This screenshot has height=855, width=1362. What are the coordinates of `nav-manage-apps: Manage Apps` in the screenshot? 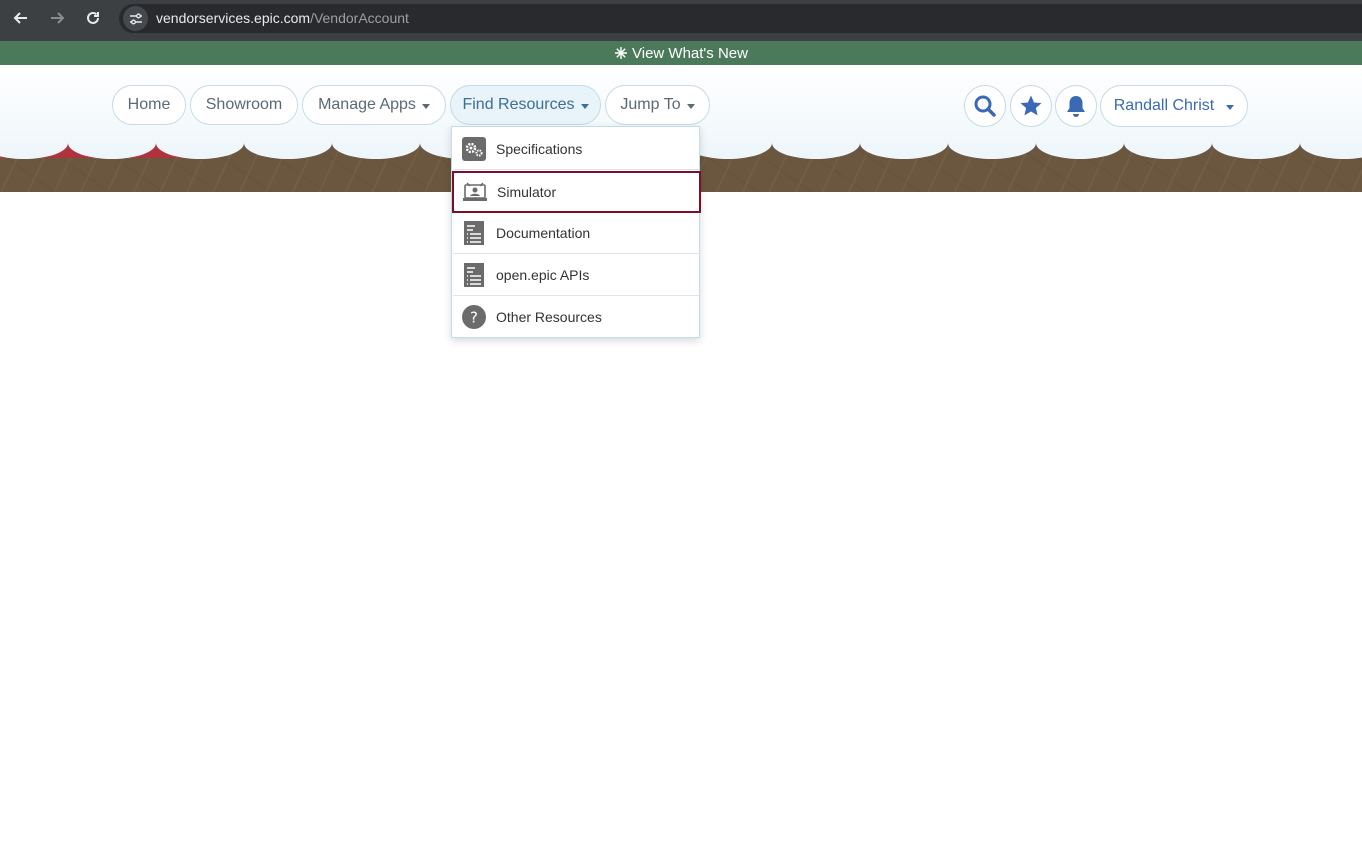 It's located at (374, 105).